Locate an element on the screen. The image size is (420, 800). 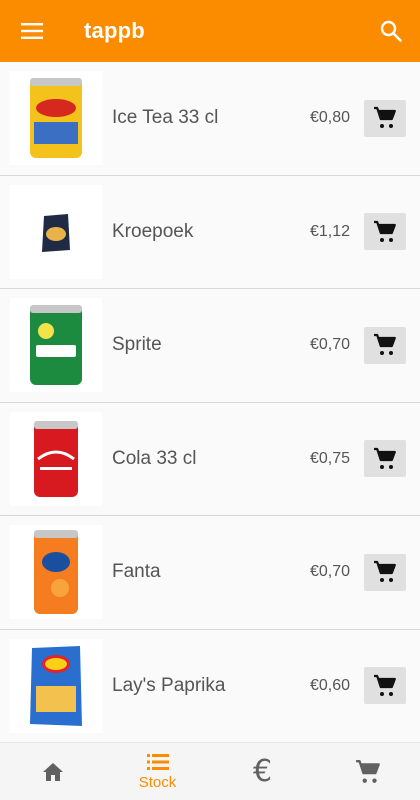
euro-icon: € is located at coordinates (262, 771).